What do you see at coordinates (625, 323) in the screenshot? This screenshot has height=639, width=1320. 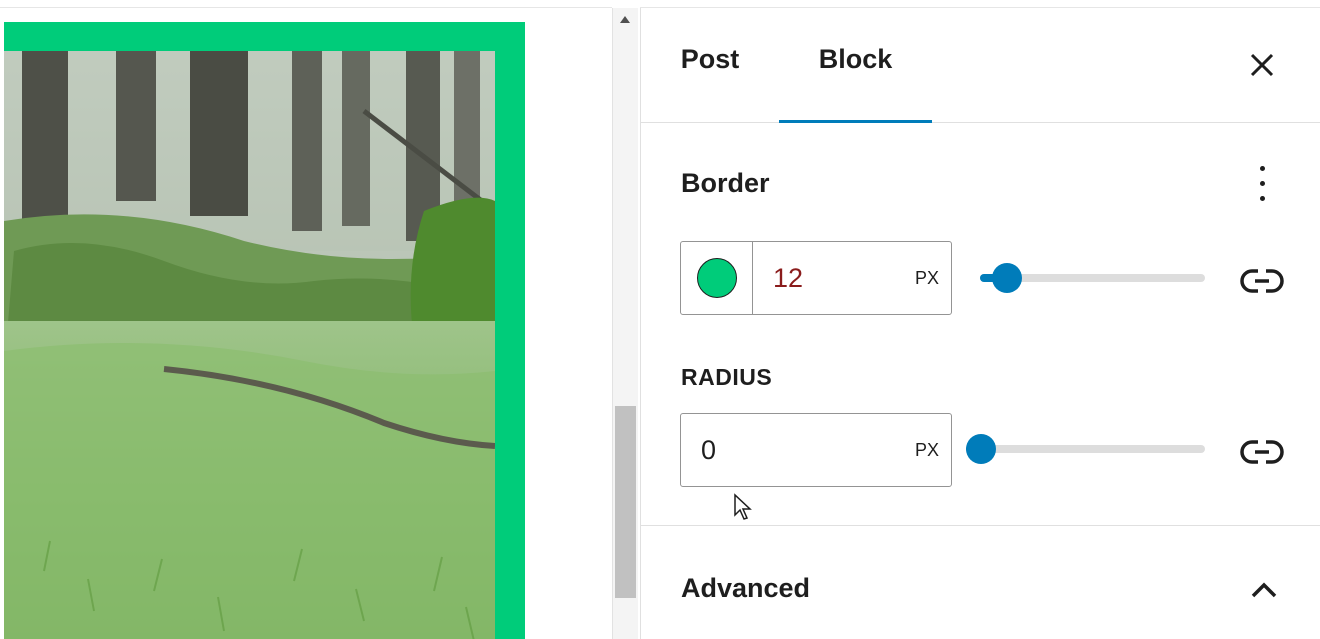 I see `canvas-scrollbar` at bounding box center [625, 323].